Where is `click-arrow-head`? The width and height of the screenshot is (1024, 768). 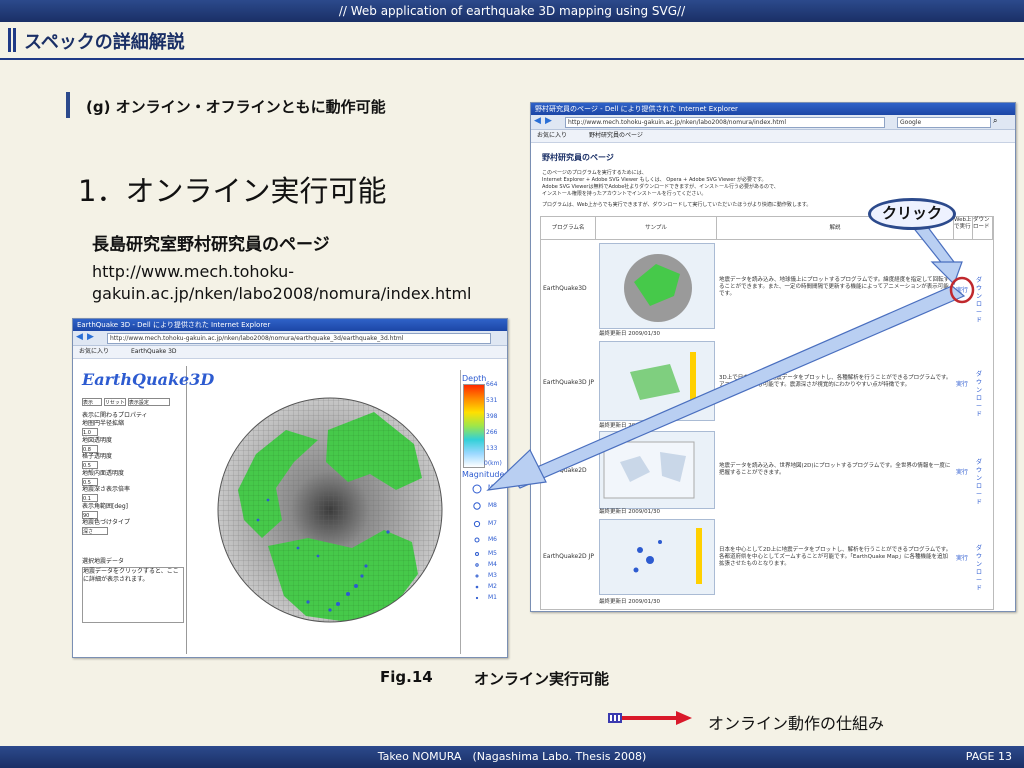 click-arrow-head is located at coordinates (946, 273).